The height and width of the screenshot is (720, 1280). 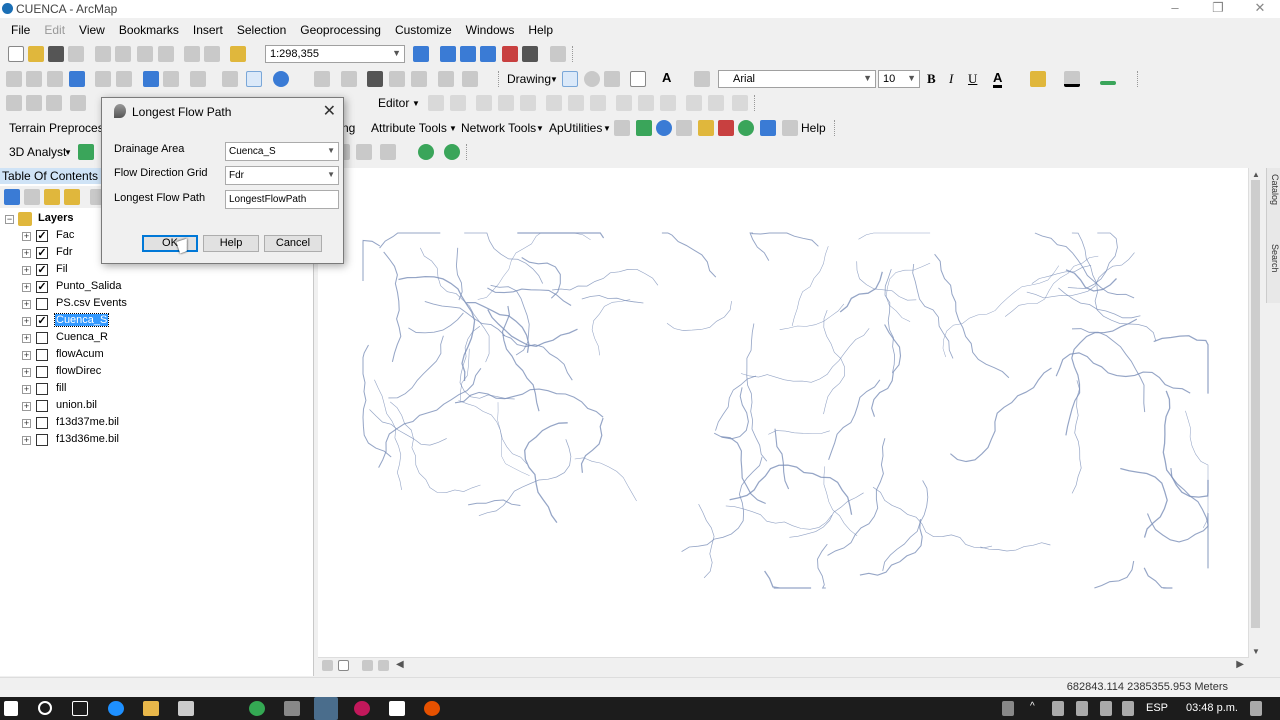 What do you see at coordinates (397, 79) in the screenshot?
I see `find-route-icon` at bounding box center [397, 79].